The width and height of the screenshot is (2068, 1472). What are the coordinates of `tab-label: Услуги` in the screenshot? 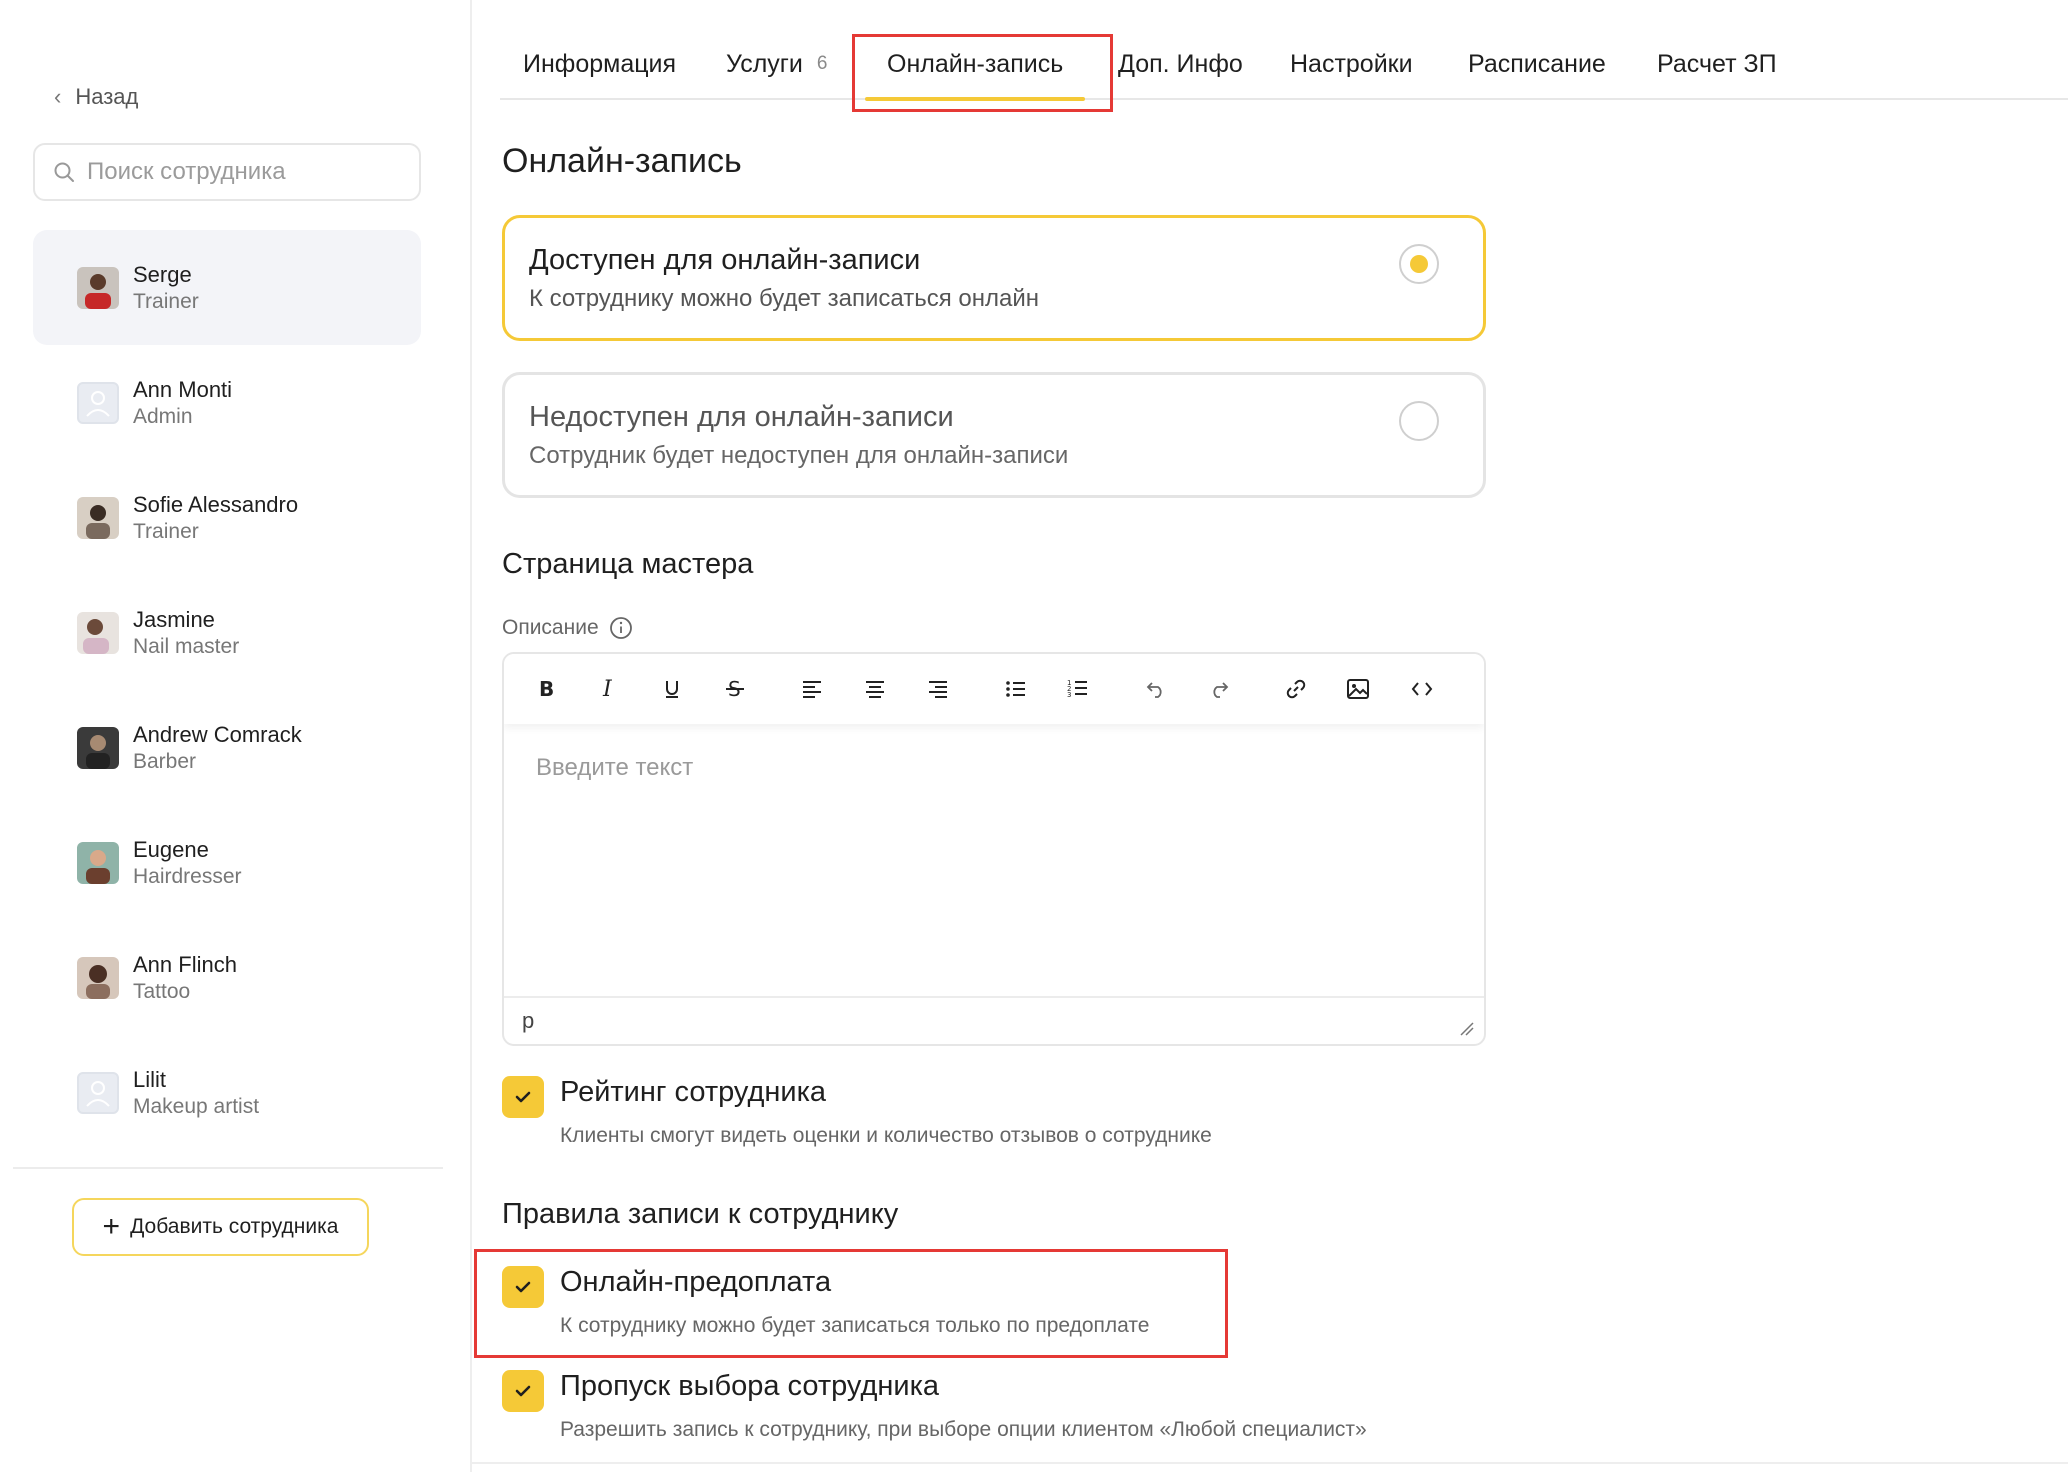 It's located at (764, 63).